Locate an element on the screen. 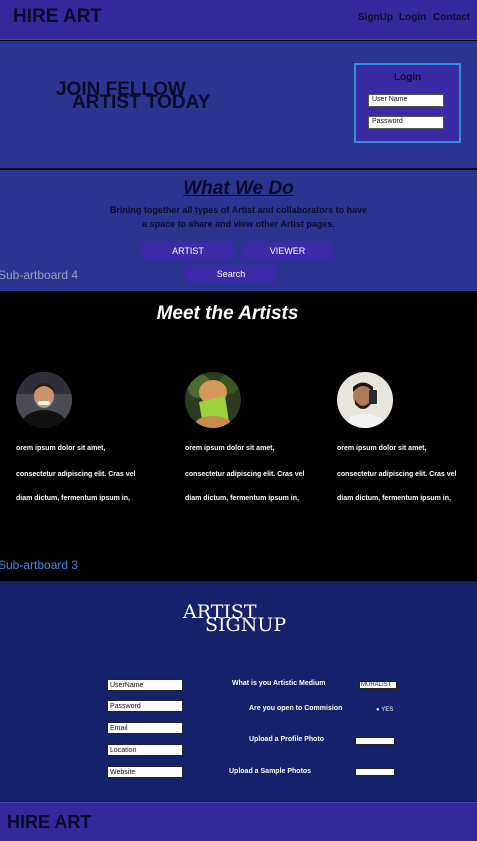  login-title: Login is located at coordinates (407, 77).